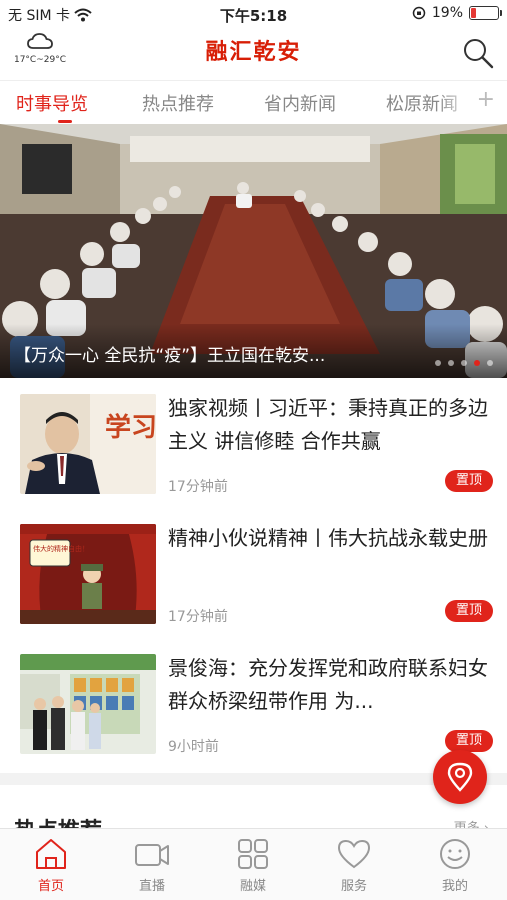  What do you see at coordinates (152, 855) in the screenshot?
I see `video-camera-icon` at bounding box center [152, 855].